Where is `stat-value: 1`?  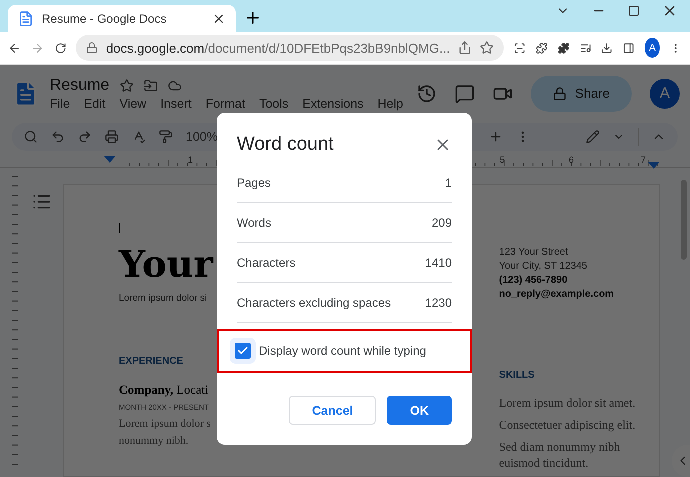
stat-value: 1 is located at coordinates (448, 183).